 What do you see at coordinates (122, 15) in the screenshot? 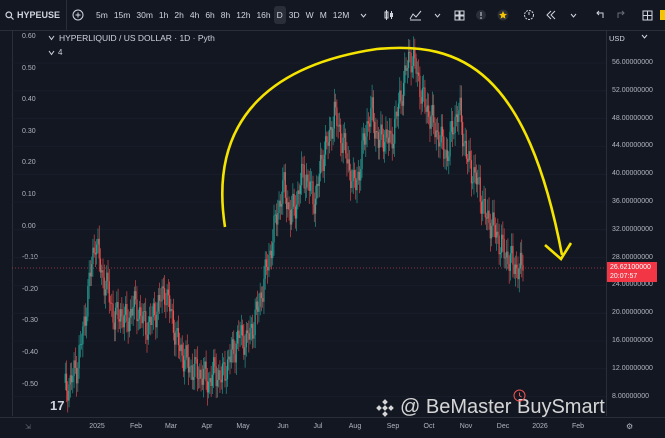
I see `timeframe-15m: 15m` at bounding box center [122, 15].